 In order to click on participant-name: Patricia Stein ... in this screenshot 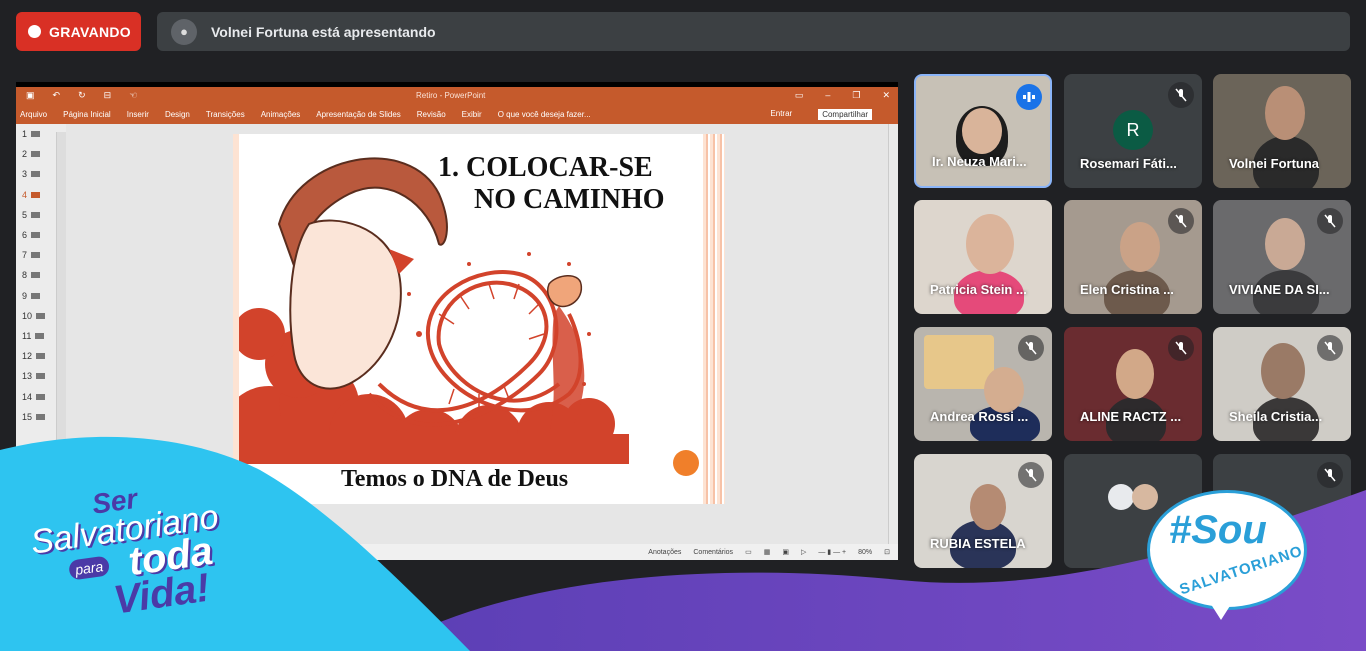, I will do `click(978, 289)`.